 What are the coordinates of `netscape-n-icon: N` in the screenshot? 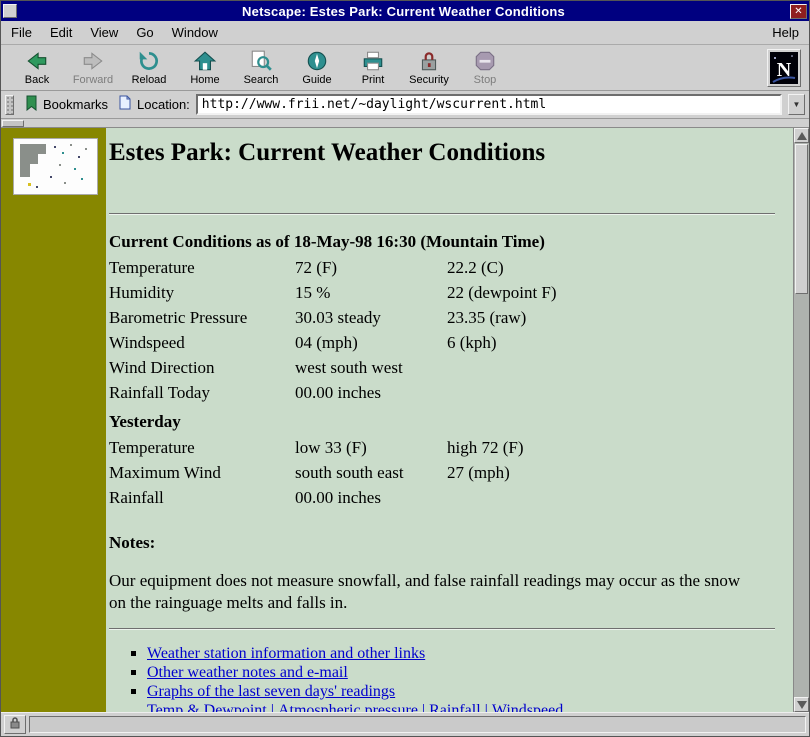 It's located at (784, 67).